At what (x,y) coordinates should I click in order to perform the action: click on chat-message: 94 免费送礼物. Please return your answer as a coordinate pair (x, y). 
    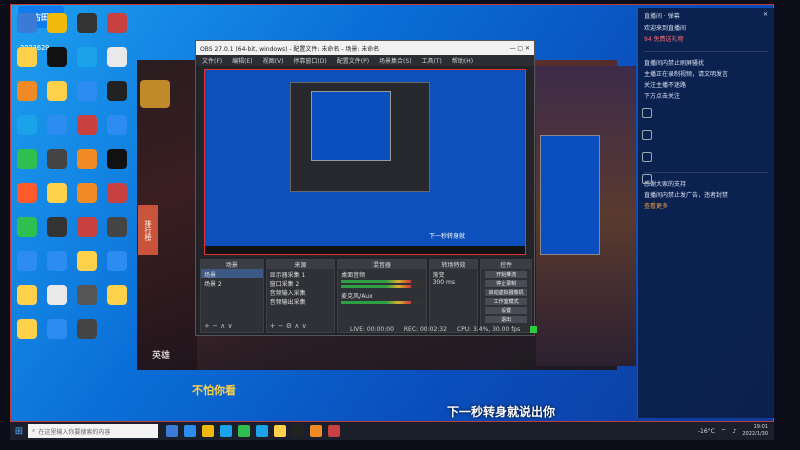
    Looking at the image, I should click on (664, 39).